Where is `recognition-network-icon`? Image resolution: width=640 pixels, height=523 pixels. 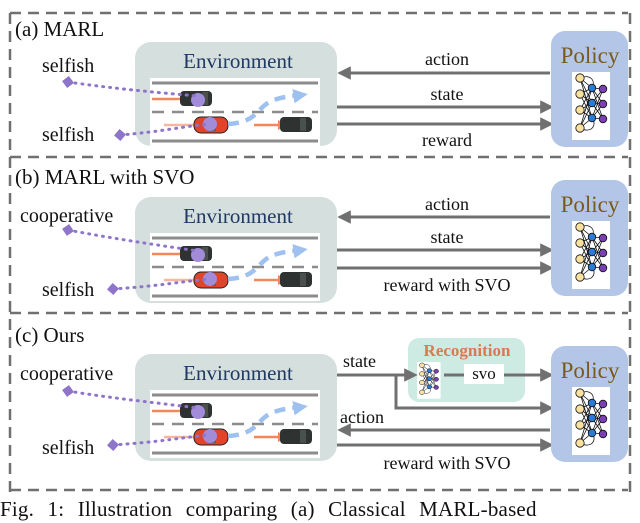
recognition-network-icon is located at coordinates (428, 380).